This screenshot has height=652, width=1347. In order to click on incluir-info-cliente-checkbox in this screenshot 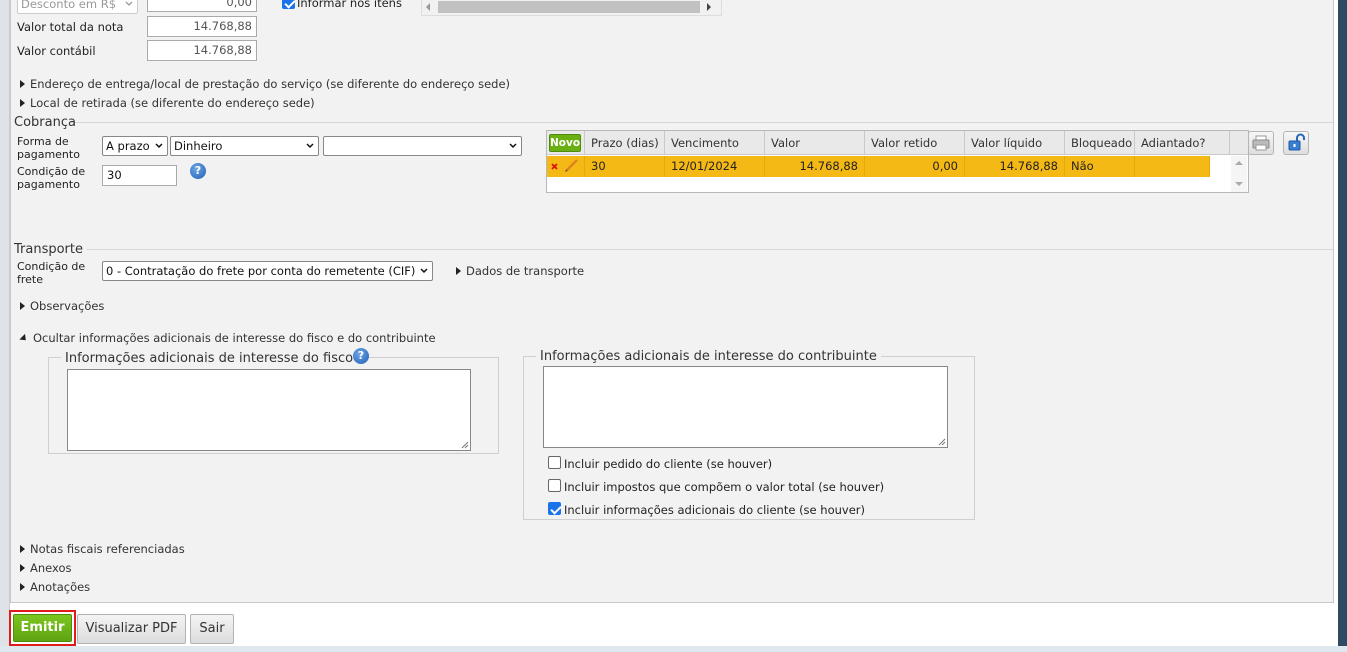, I will do `click(554, 508)`.